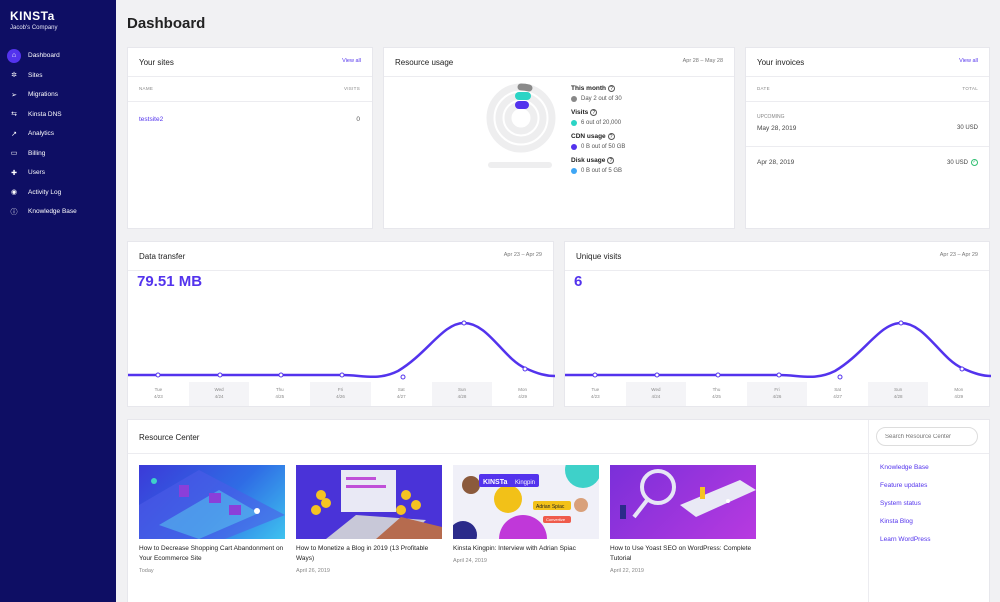  What do you see at coordinates (170, 281) in the screenshot?
I see `data-transfer-value: 79.51 MB` at bounding box center [170, 281].